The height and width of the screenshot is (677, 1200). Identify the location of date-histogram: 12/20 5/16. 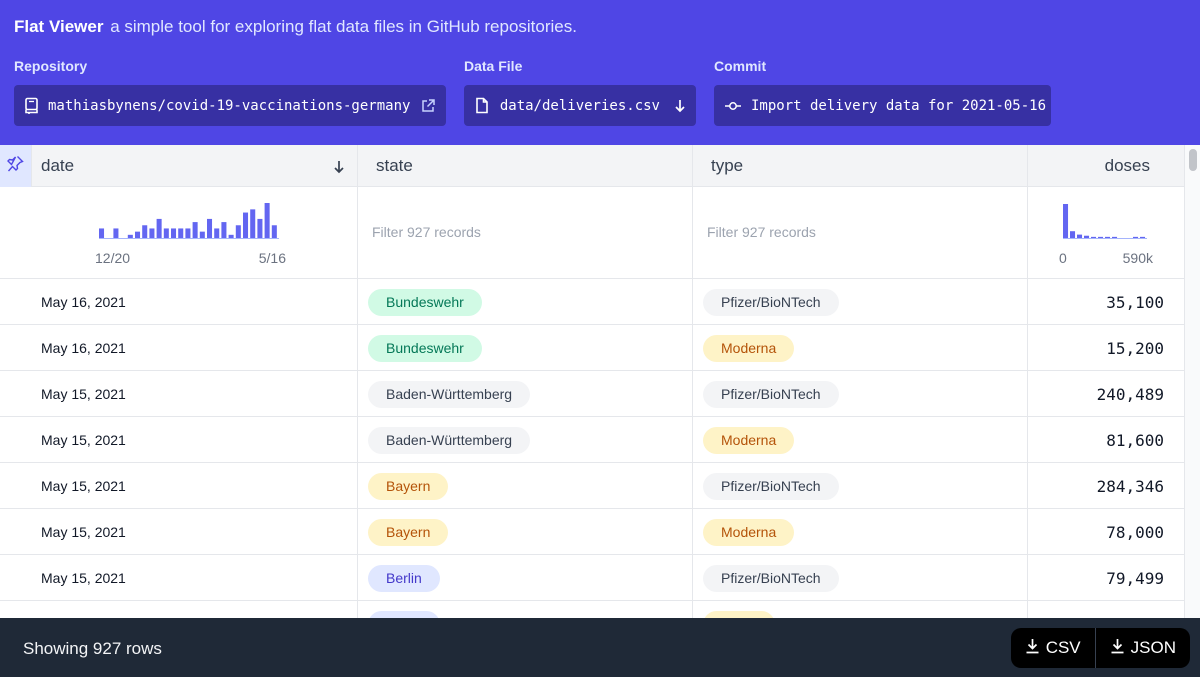
(179, 233).